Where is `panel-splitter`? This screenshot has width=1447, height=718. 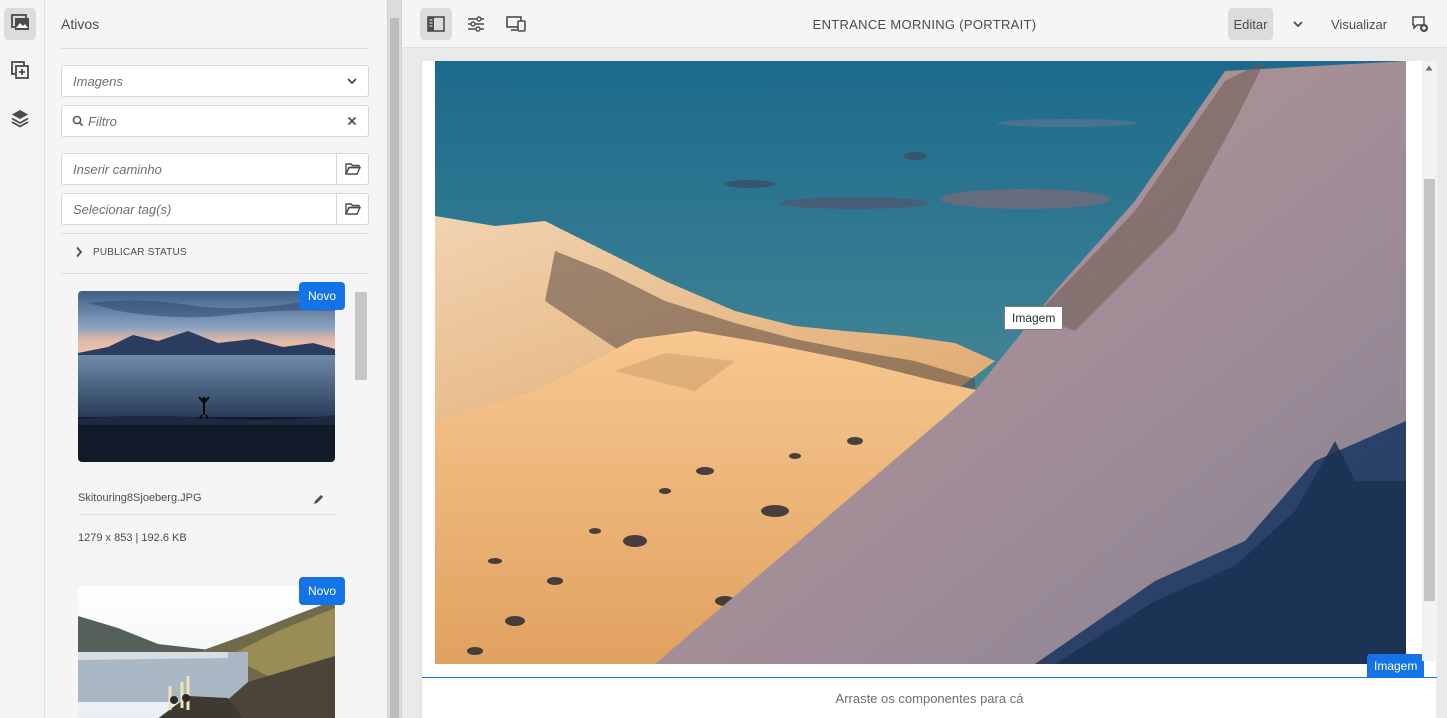 panel-splitter is located at coordinates (394, 359).